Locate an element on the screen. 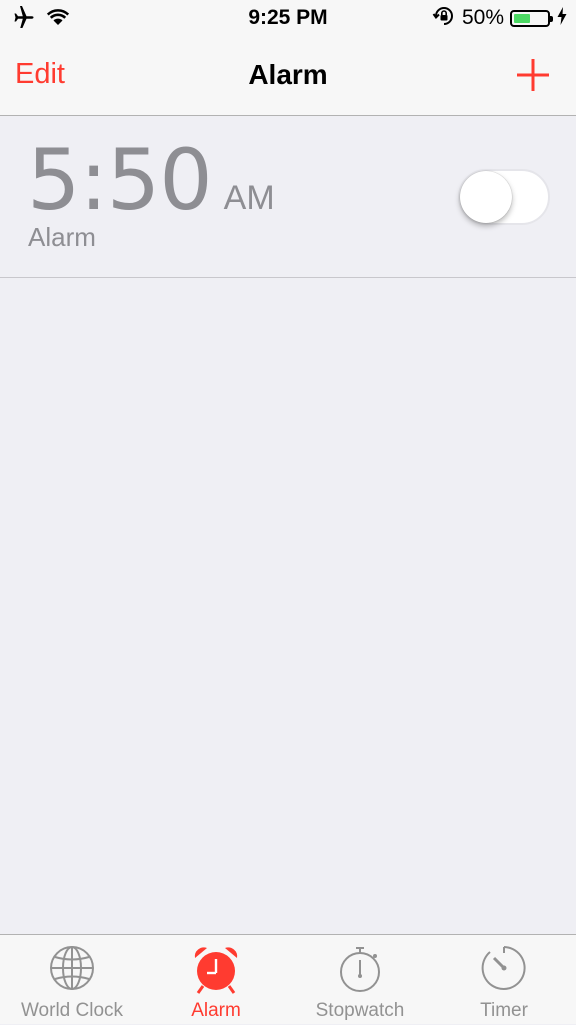  alarm-time: 5:50 is located at coordinates (120, 180).